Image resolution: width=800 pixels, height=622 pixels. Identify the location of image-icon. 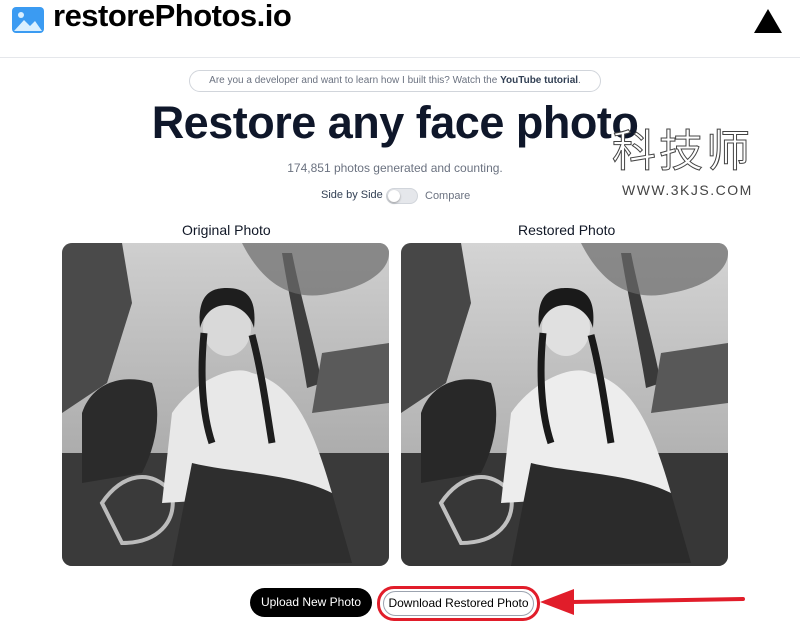
(28, 20).